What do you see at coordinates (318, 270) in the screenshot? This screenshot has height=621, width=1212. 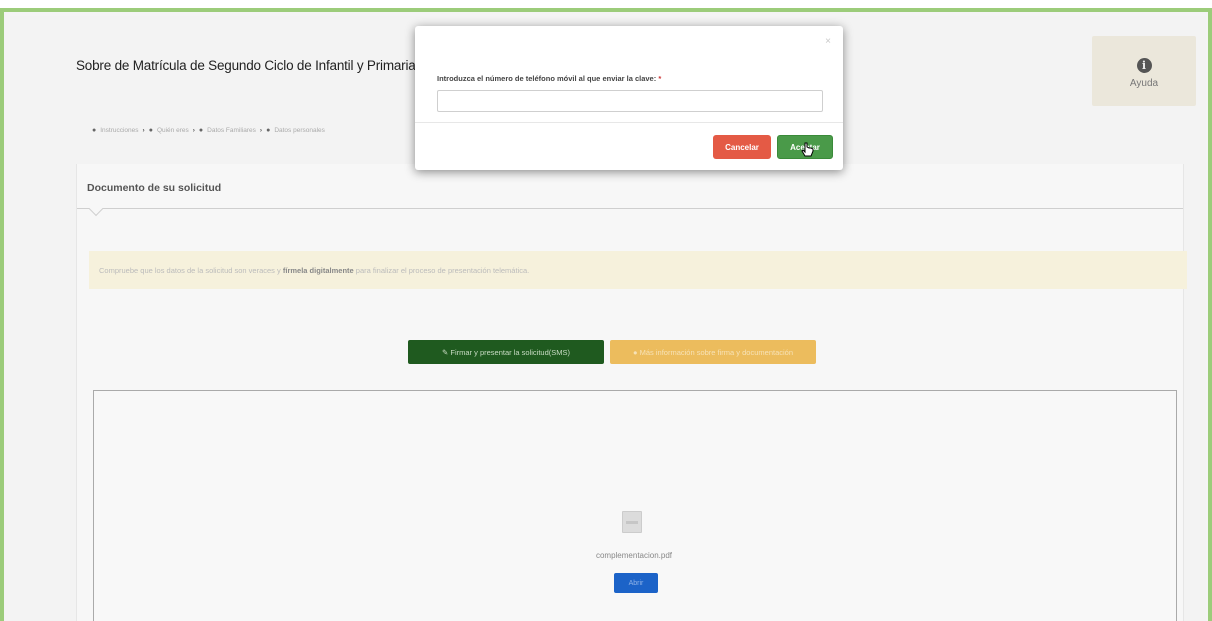 I see `notice-emphasis: fírmela digitalmente` at bounding box center [318, 270].